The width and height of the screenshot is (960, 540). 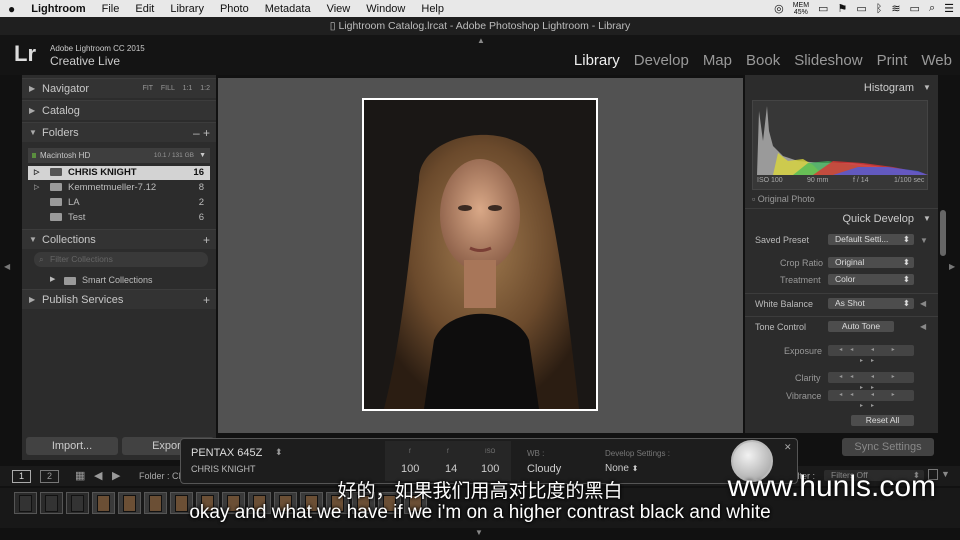 I want to click on smart-collections-item: ▶ Smart Collections, so click(x=119, y=280).